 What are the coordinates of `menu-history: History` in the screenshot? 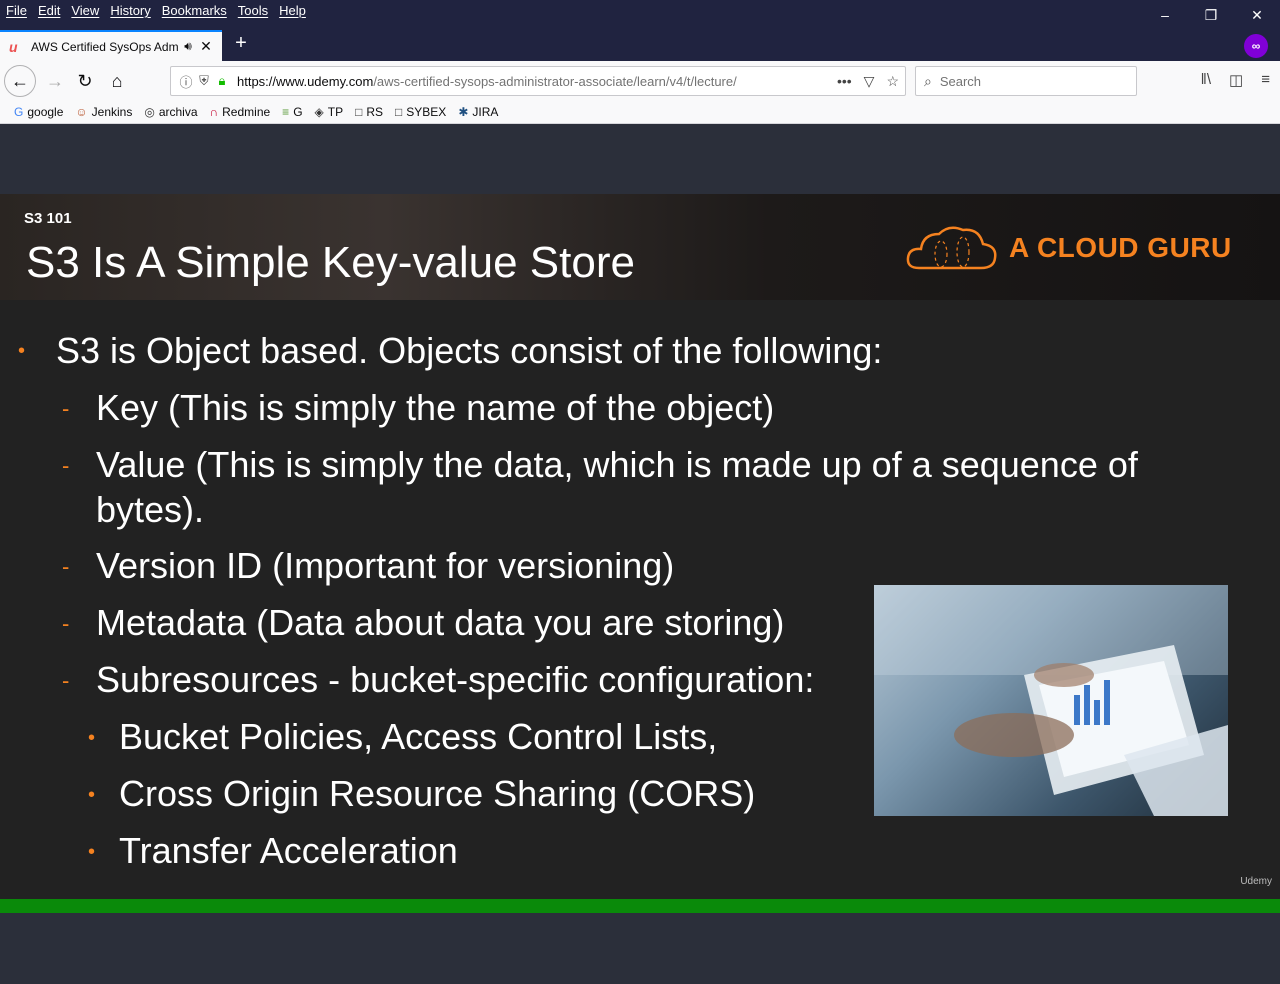 It's located at (130, 10).